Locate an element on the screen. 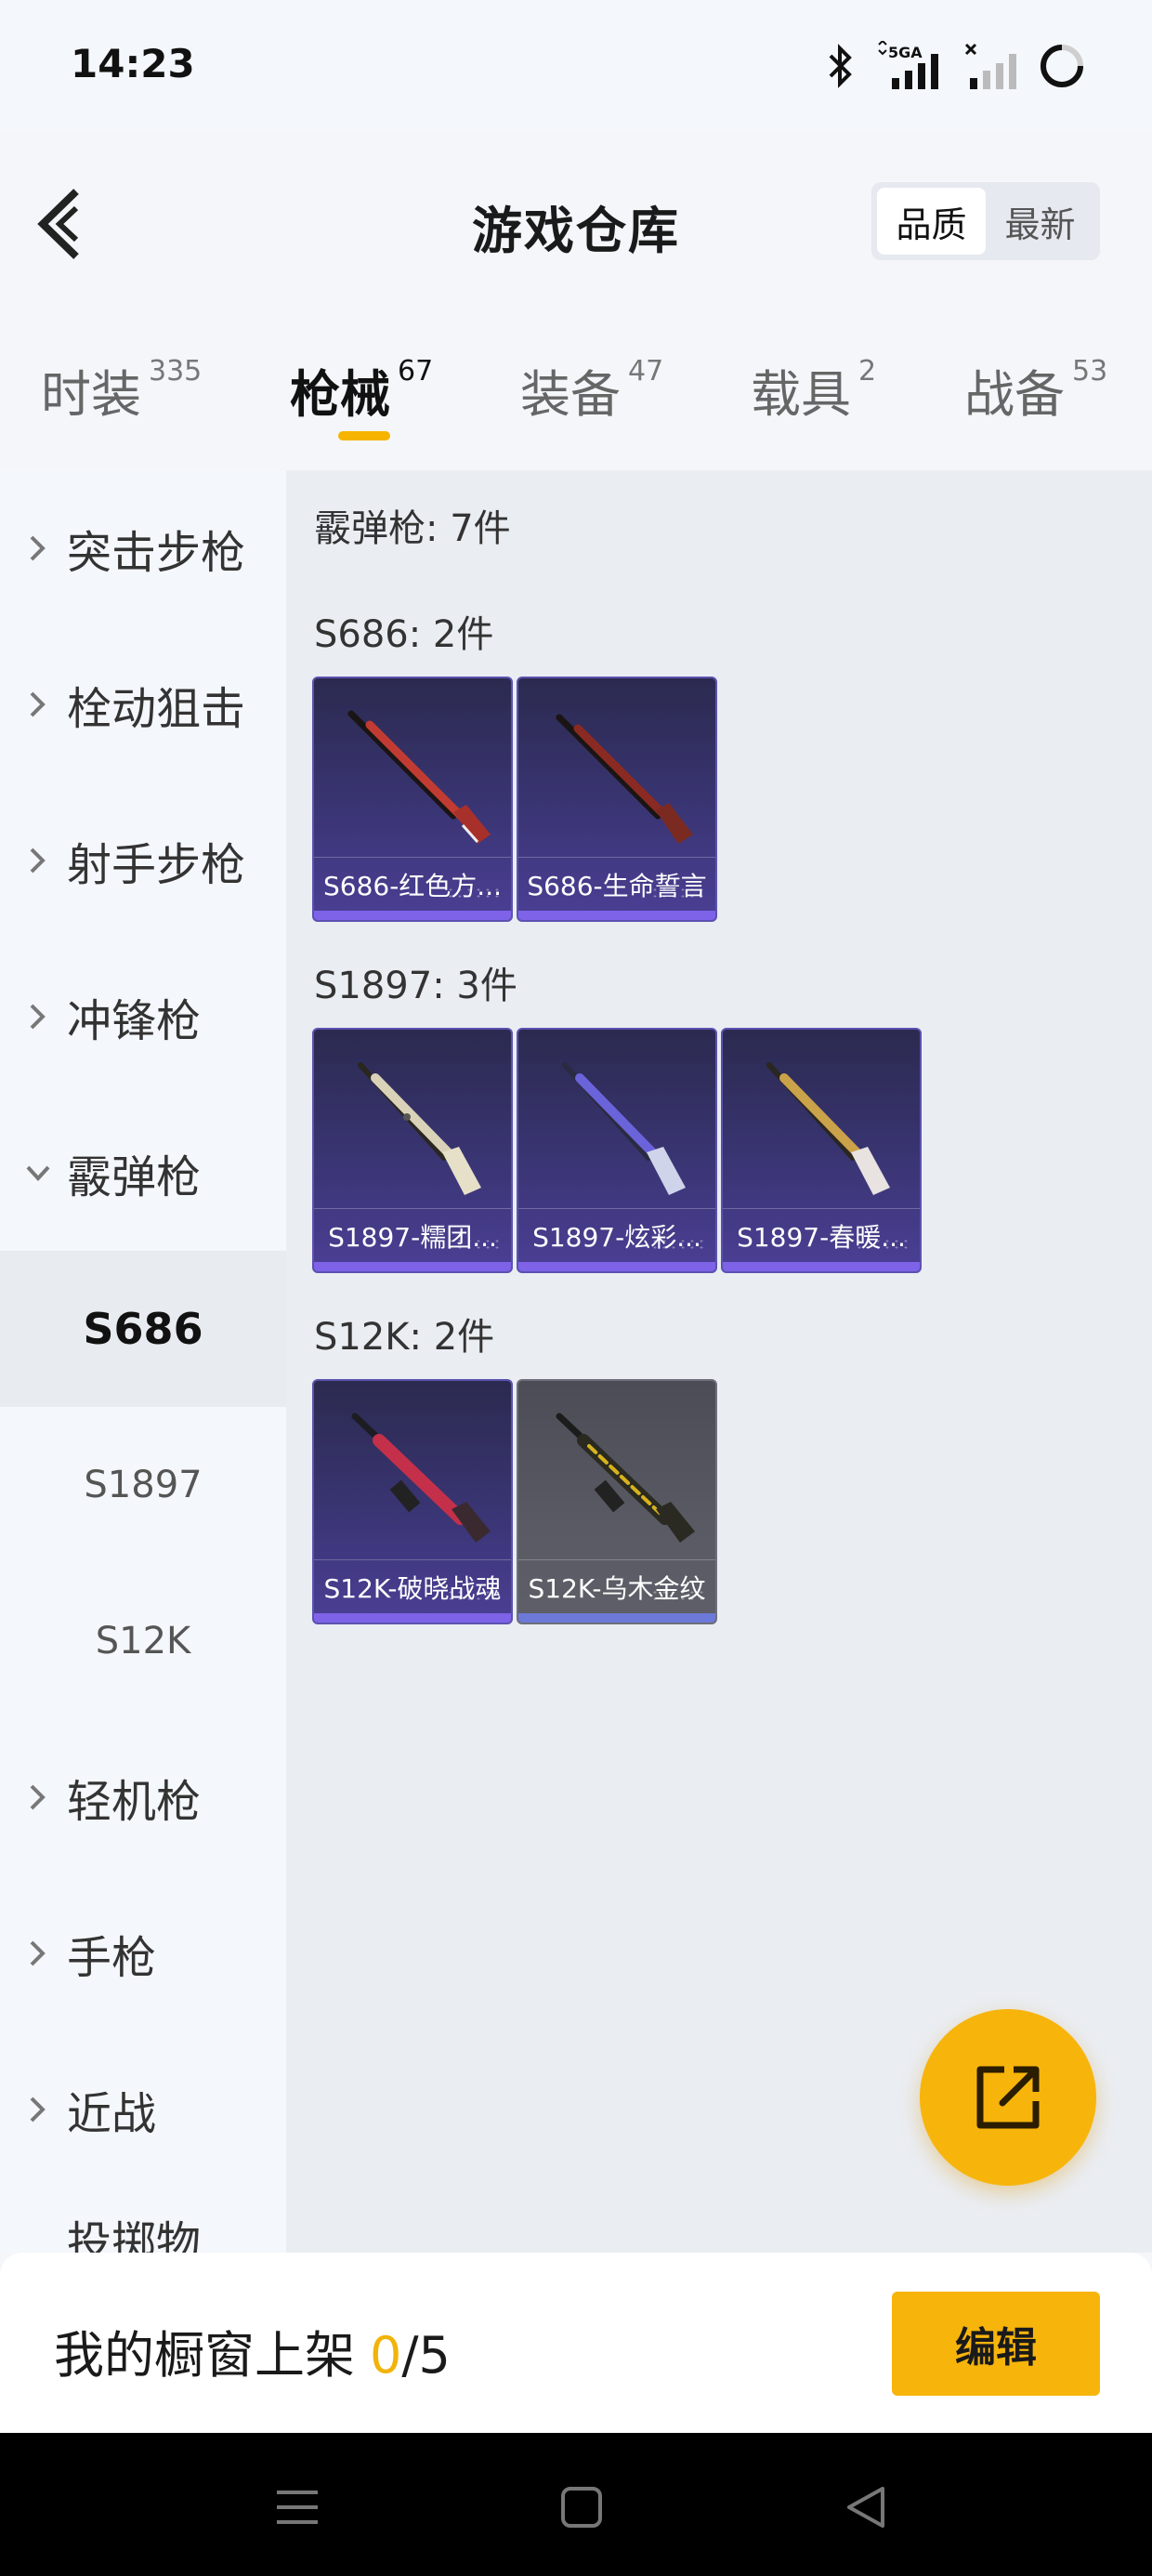  showcase-total-count: /5 is located at coordinates (426, 2355).